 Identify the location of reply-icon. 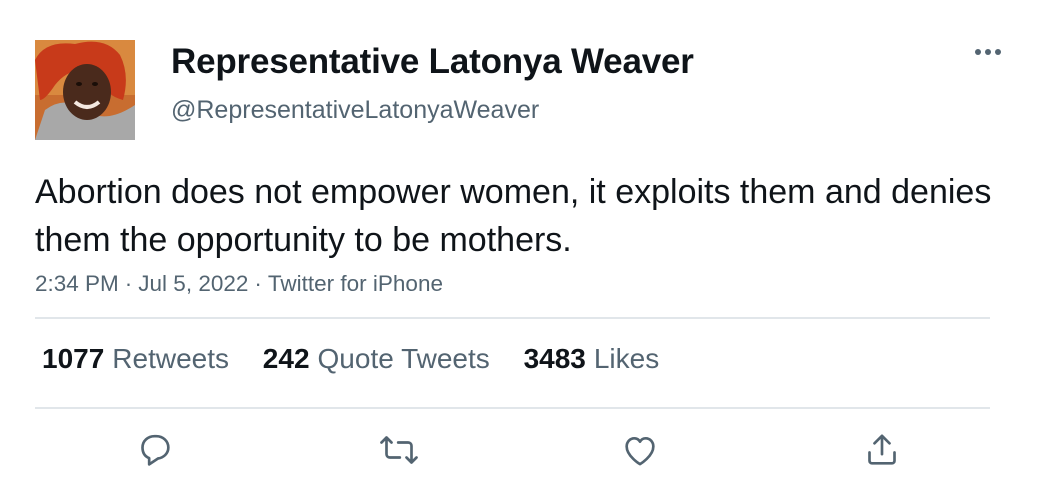
(155, 450).